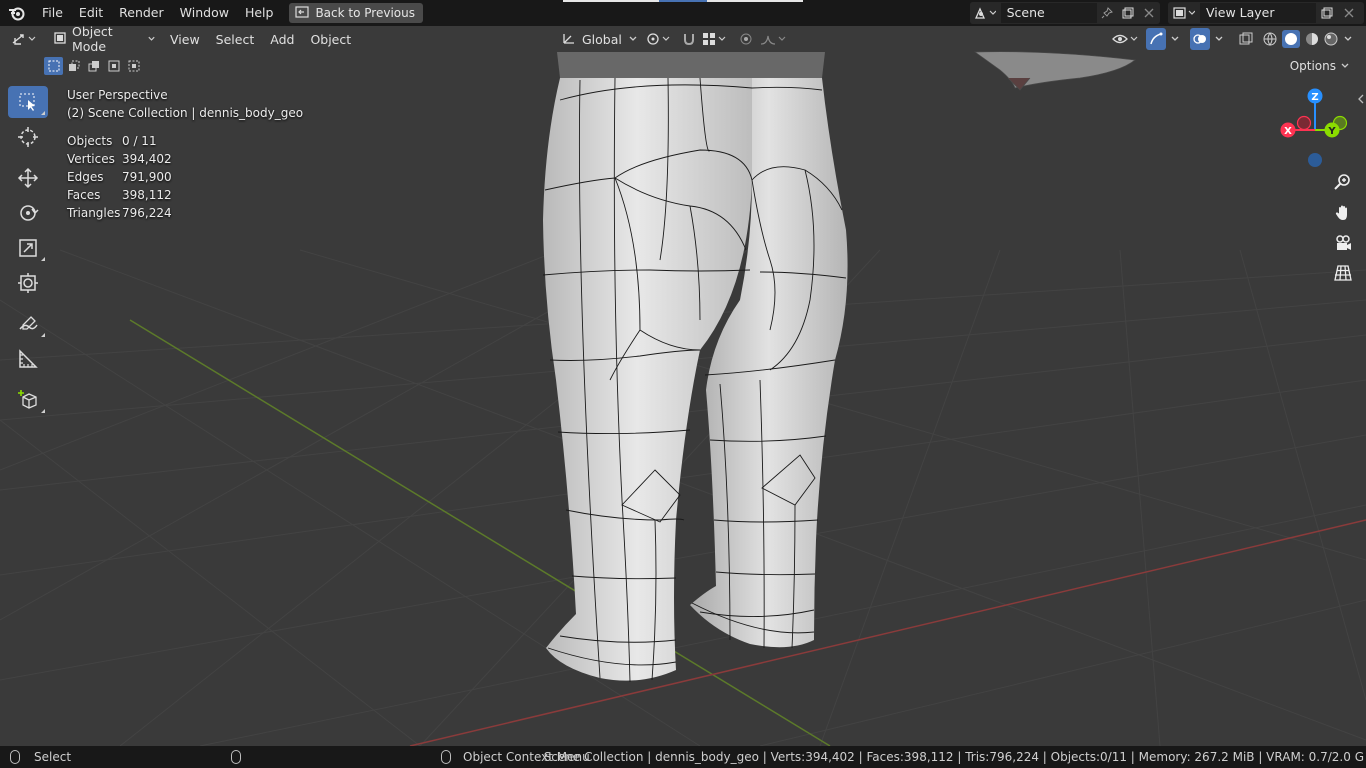  What do you see at coordinates (1349, 13) in the screenshot?
I see `close-view-layer-icon` at bounding box center [1349, 13].